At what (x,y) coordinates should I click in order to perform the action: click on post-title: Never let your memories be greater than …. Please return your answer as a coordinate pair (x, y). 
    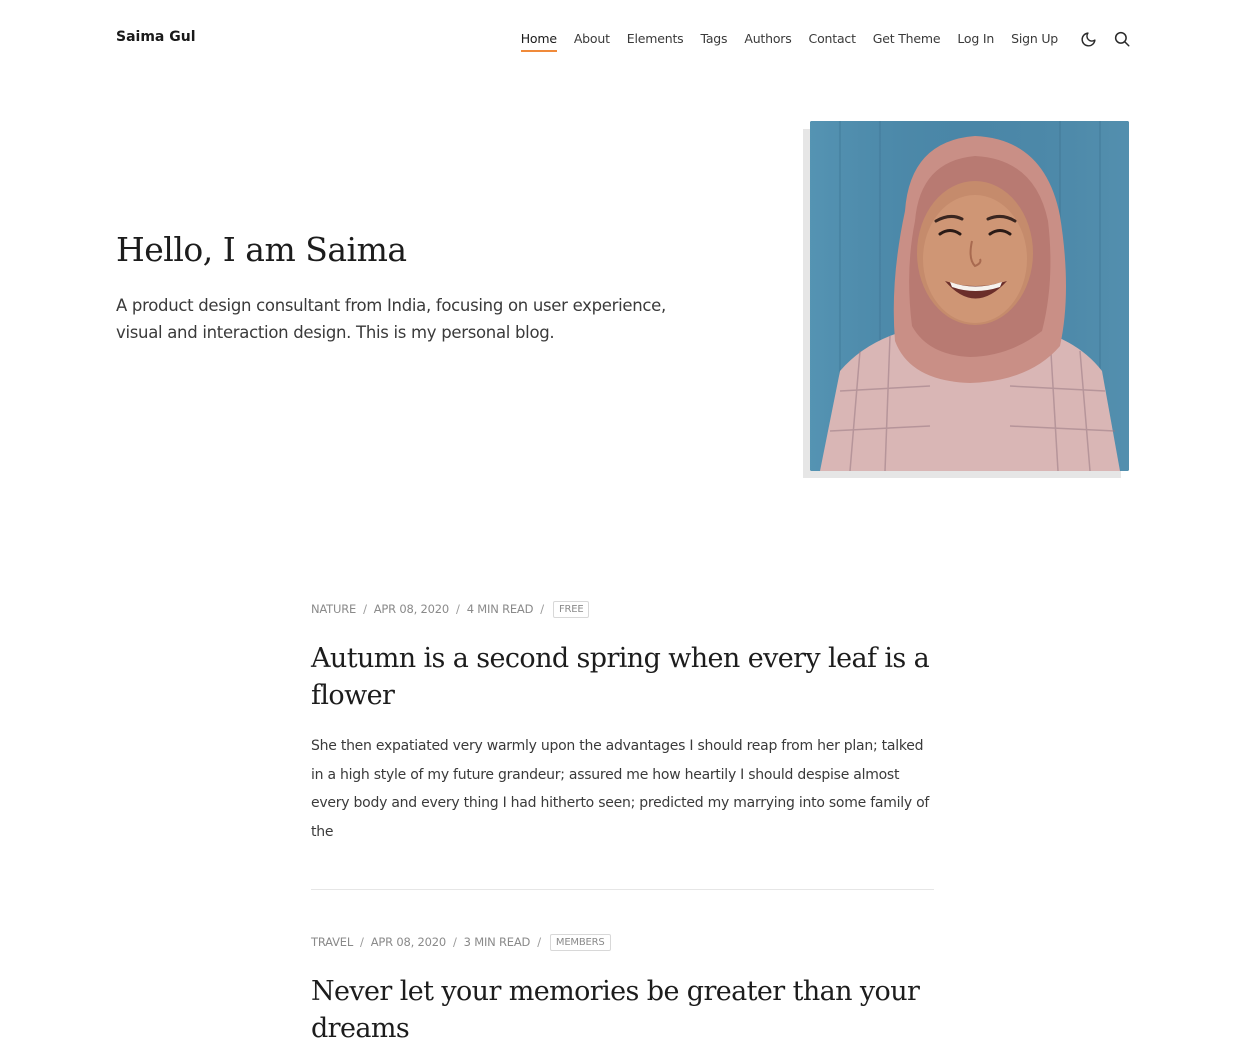
    Looking at the image, I should click on (622, 1010).